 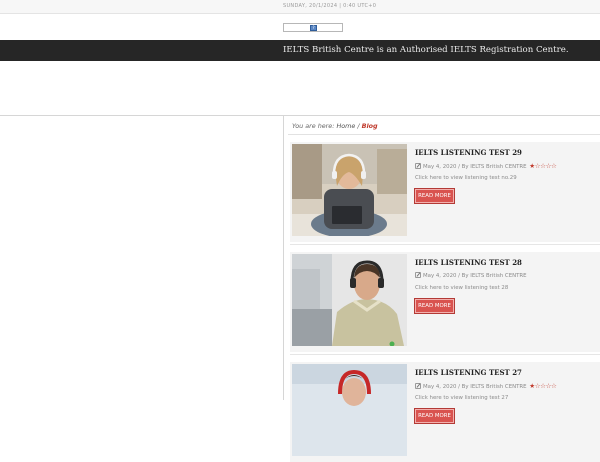 I want to click on top-bar: SUNDAY, 20/1/2024 | 0:40 UTC+0, so click(x=300, y=7).